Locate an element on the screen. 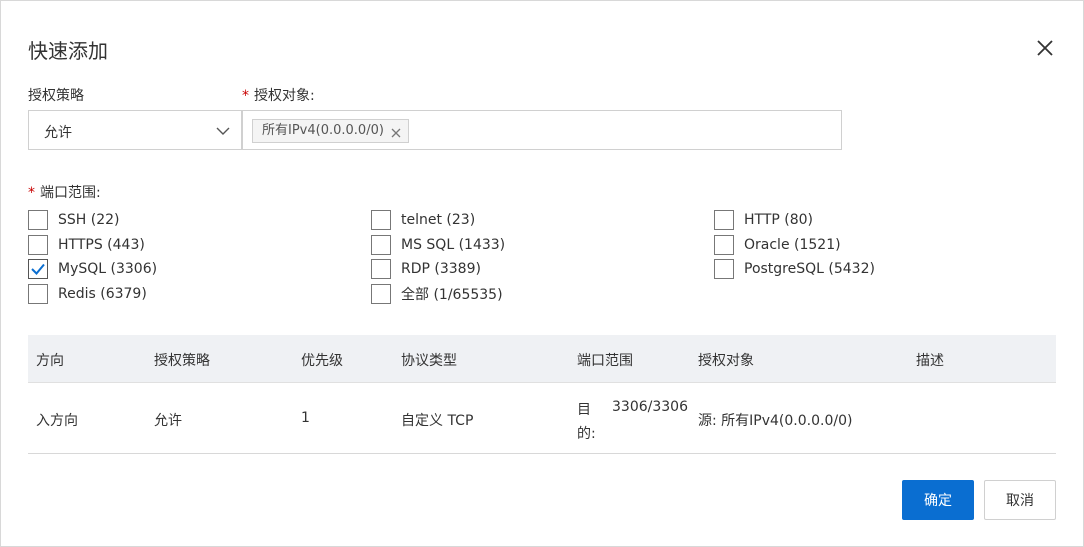 Image resolution: width=1084 pixels, height=547 pixels. port-checkbox-rdp: RDP (3389) is located at coordinates (426, 269).